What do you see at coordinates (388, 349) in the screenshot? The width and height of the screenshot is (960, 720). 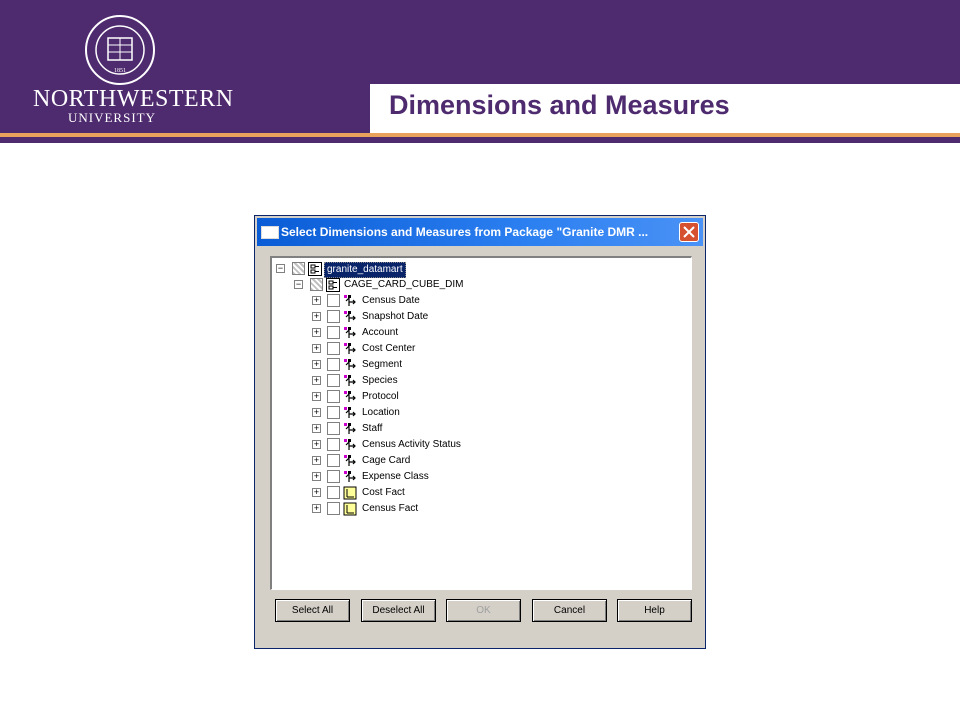 I see `tree-item-label: Cost Center` at bounding box center [388, 349].